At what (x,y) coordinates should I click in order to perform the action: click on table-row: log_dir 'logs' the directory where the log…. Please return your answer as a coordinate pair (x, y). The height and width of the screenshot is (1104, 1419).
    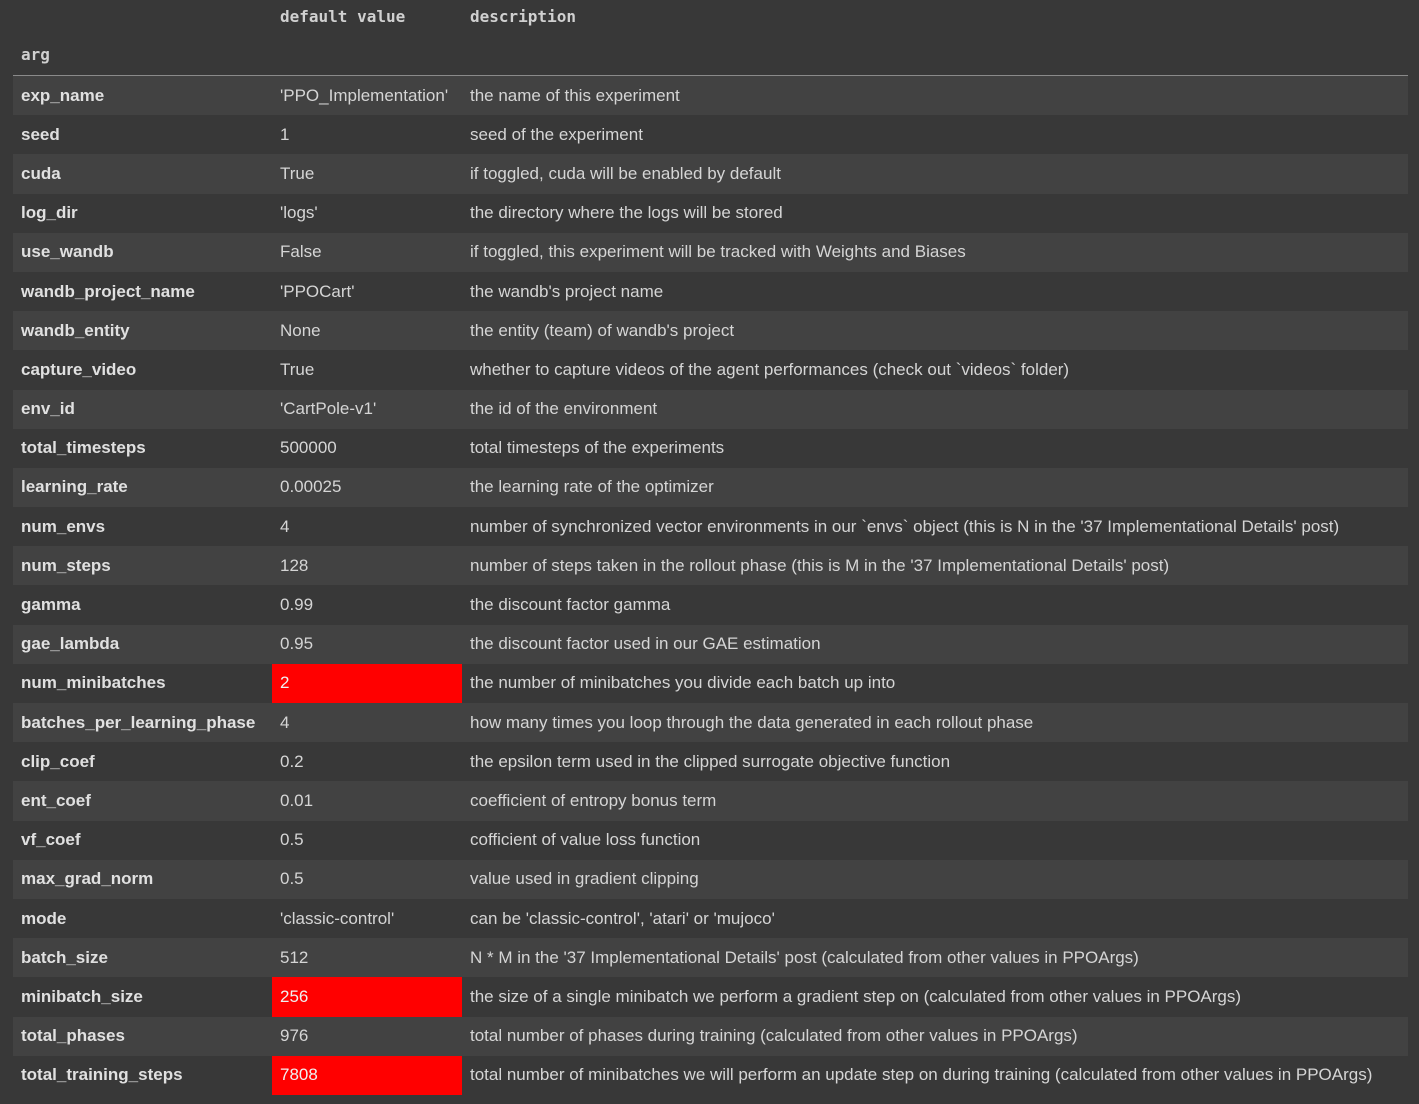
    Looking at the image, I should click on (710, 213).